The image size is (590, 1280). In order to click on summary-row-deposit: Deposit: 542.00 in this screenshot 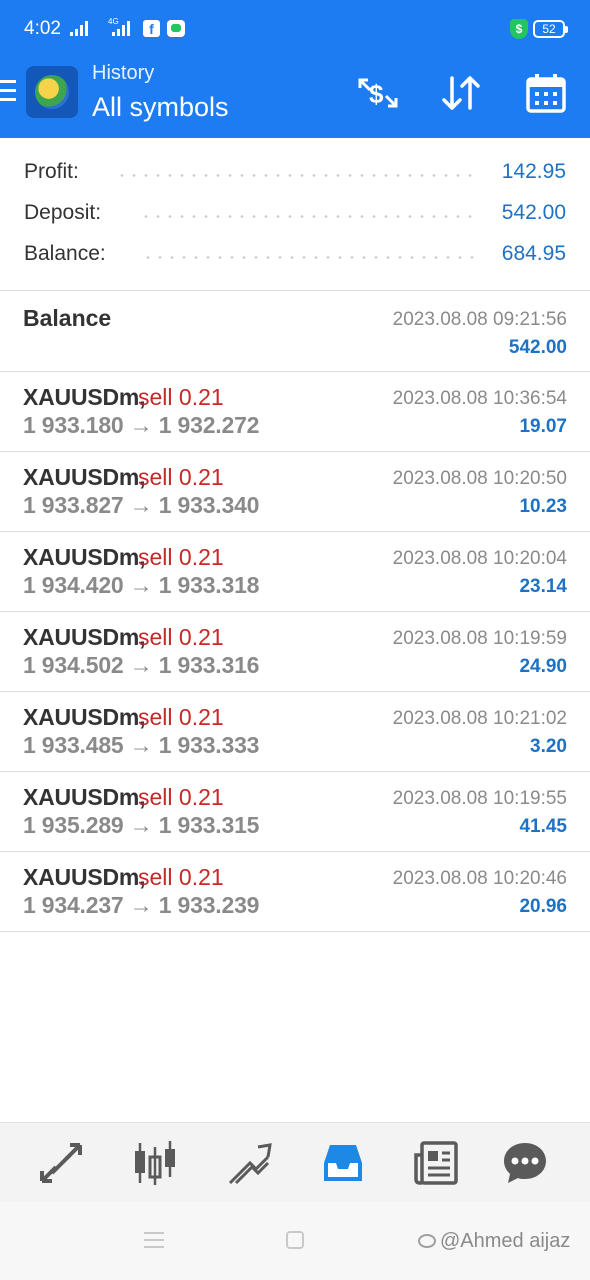, I will do `click(295, 211)`.